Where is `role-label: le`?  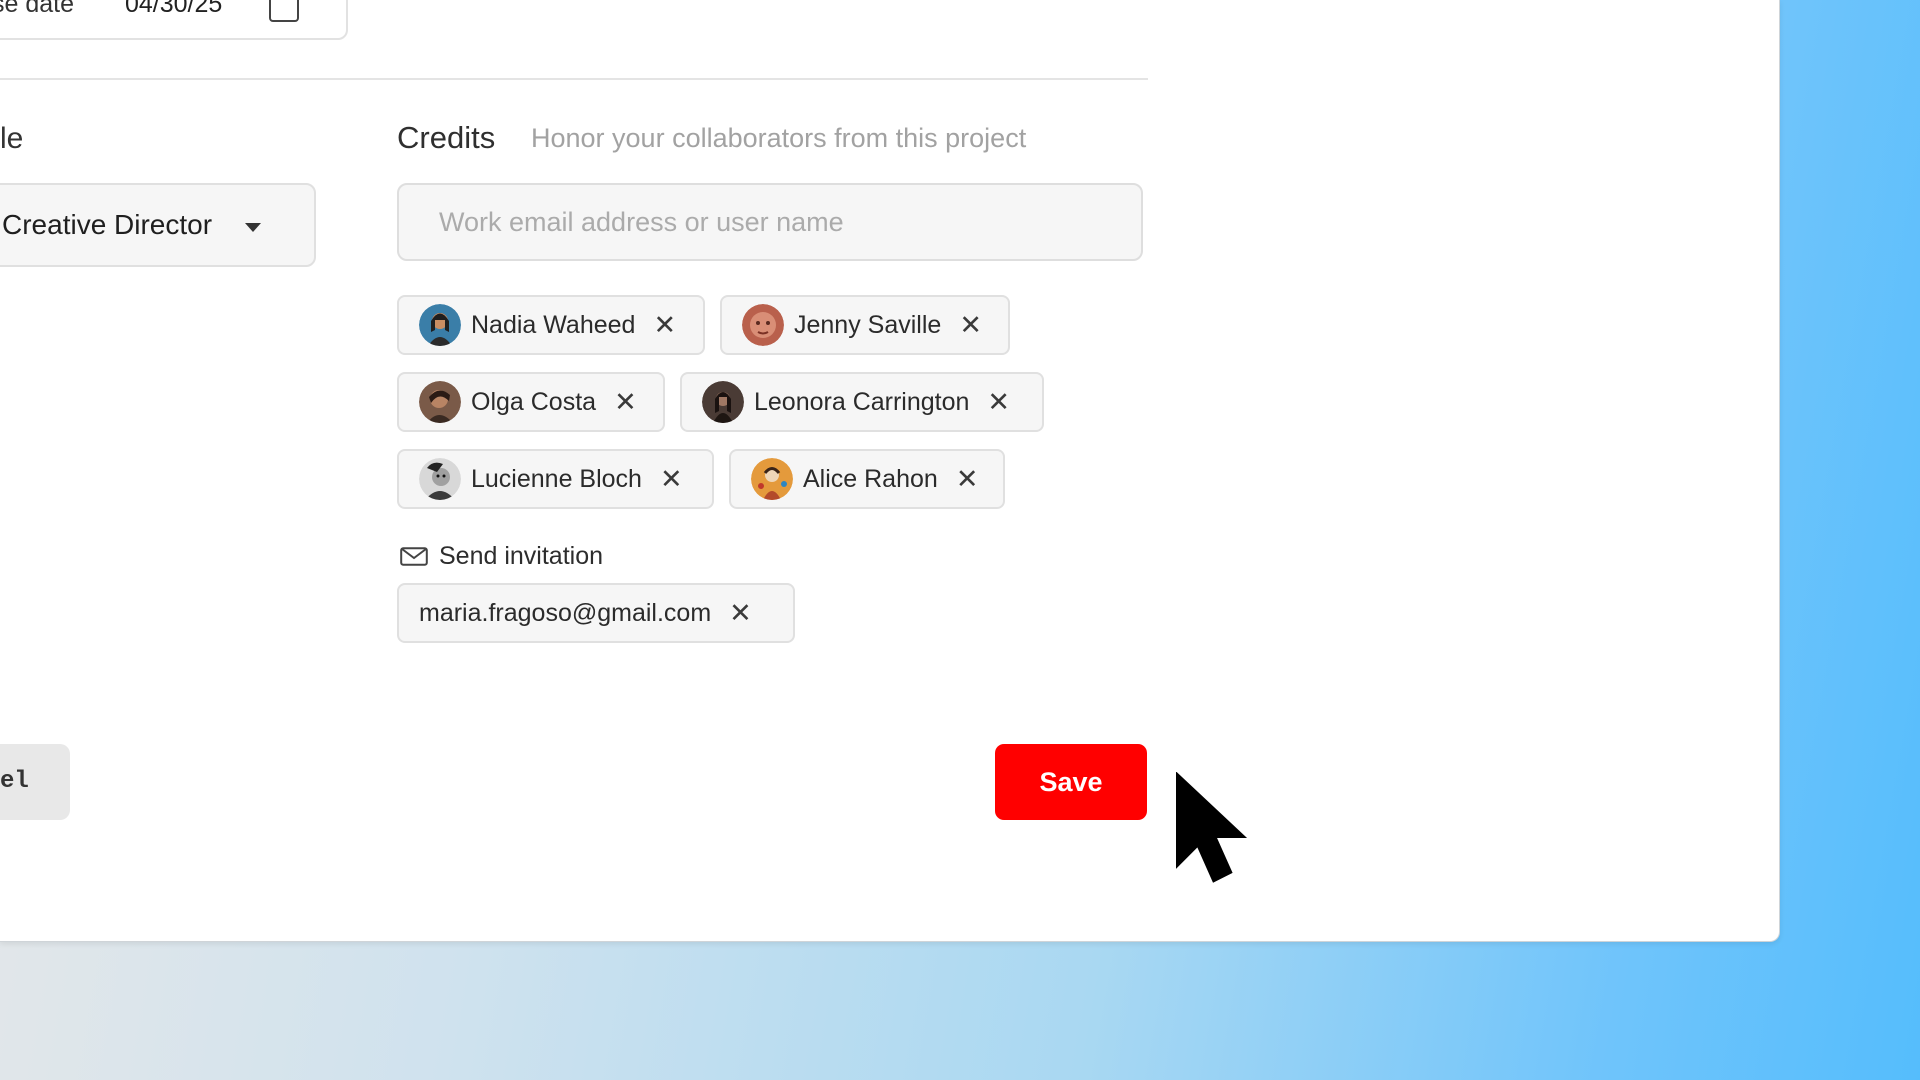 role-label: le is located at coordinates (12, 138).